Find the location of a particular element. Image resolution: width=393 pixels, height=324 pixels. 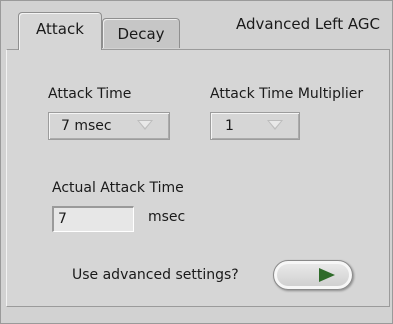

attack-time-ring: 7 msec is located at coordinates (109, 126).